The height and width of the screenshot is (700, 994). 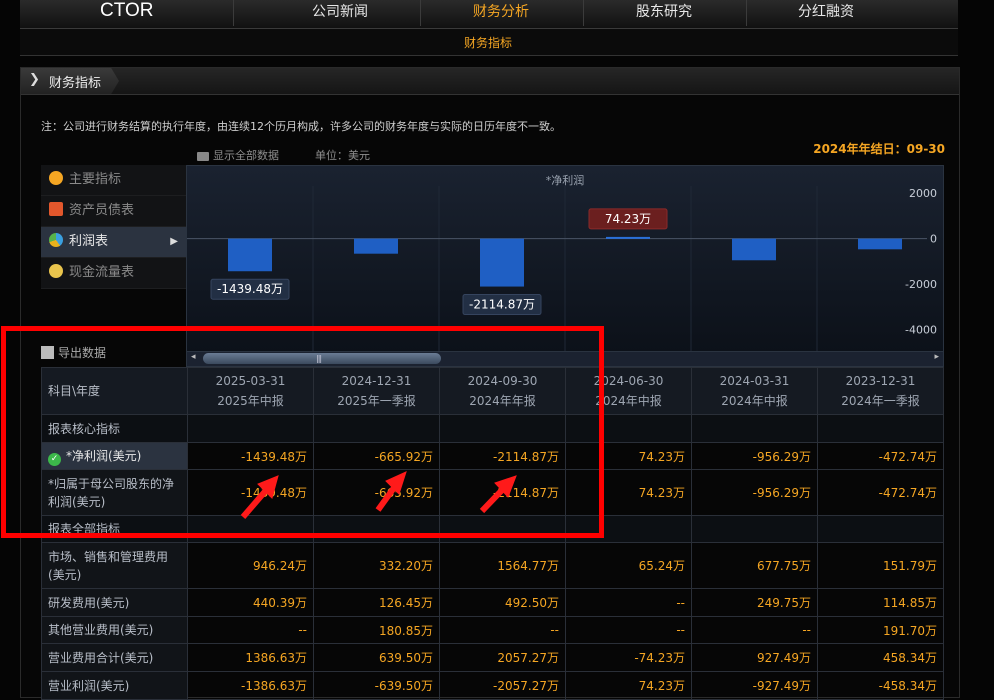 What do you see at coordinates (114, 657) in the screenshot?
I see `row-label: 营业费用合计(美元)` at bounding box center [114, 657].